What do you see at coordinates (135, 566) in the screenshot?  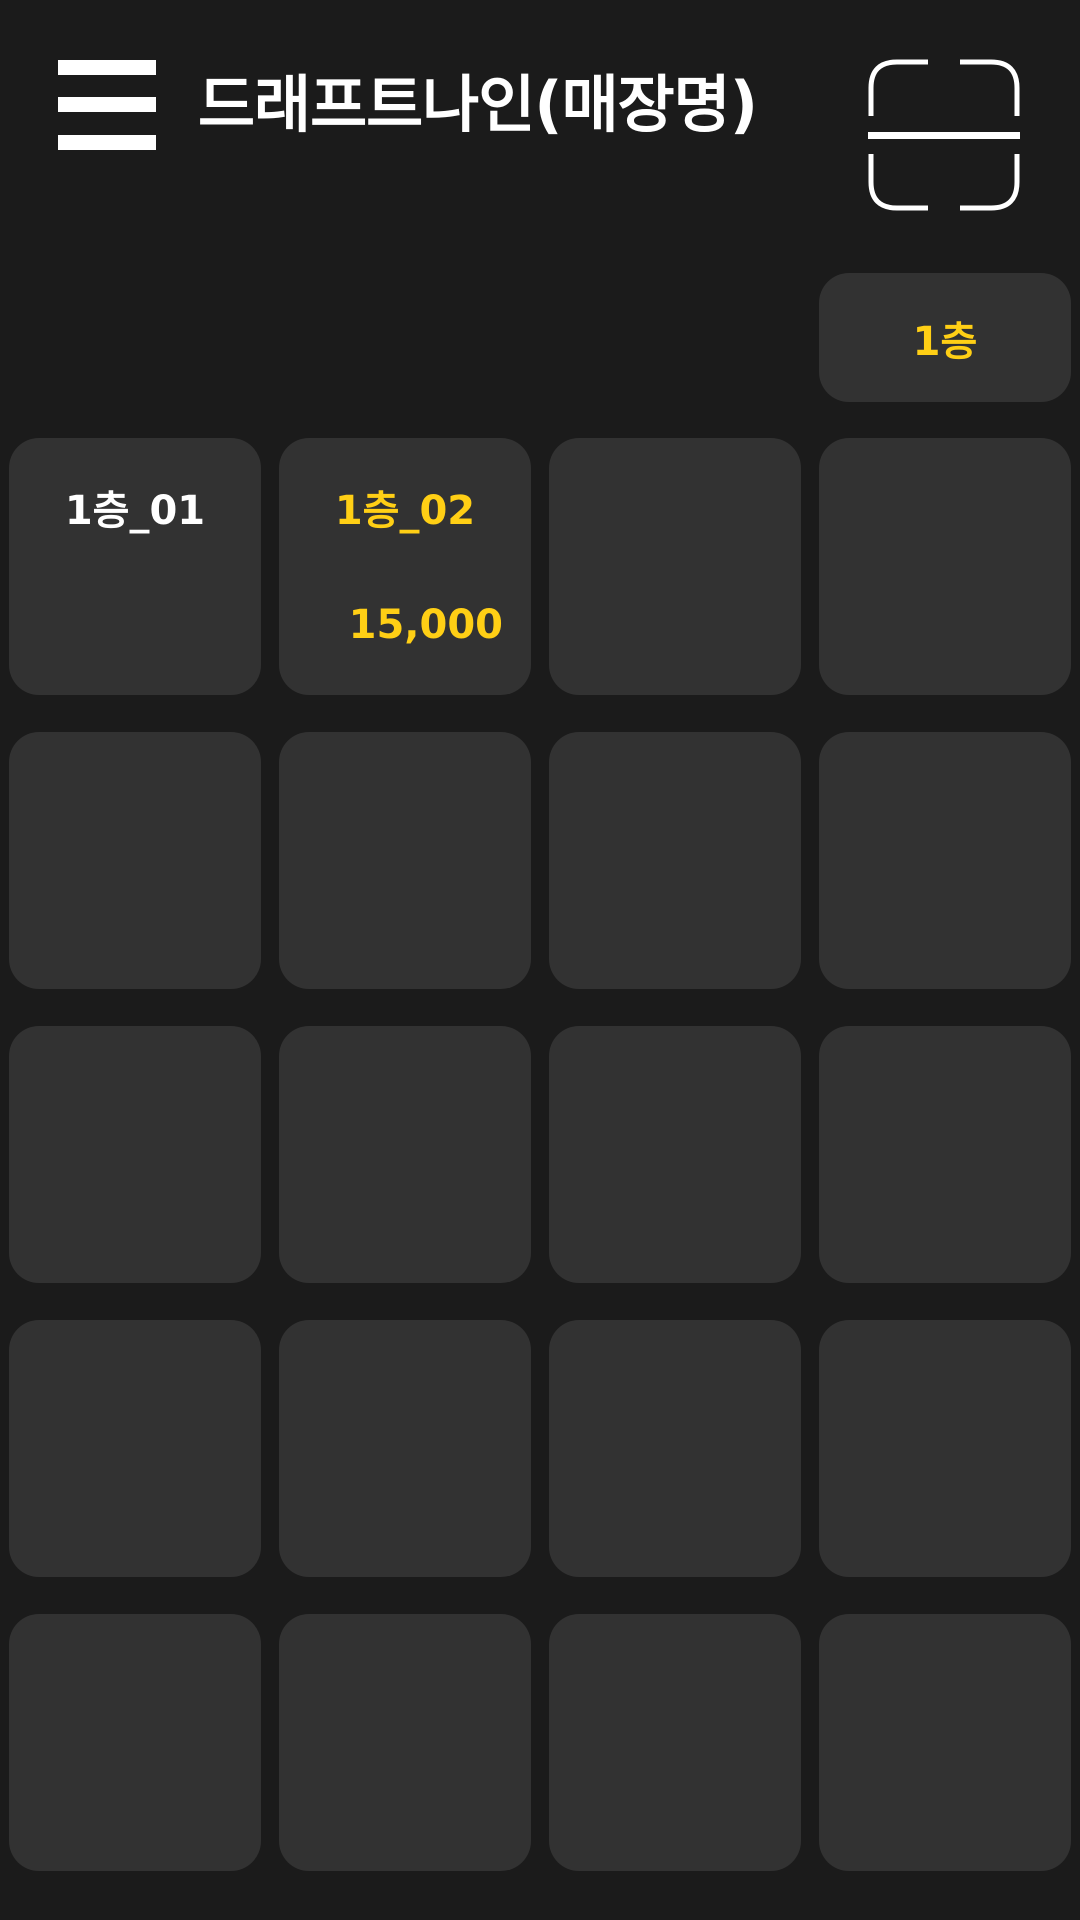 I see `table-tile: 1층_01` at bounding box center [135, 566].